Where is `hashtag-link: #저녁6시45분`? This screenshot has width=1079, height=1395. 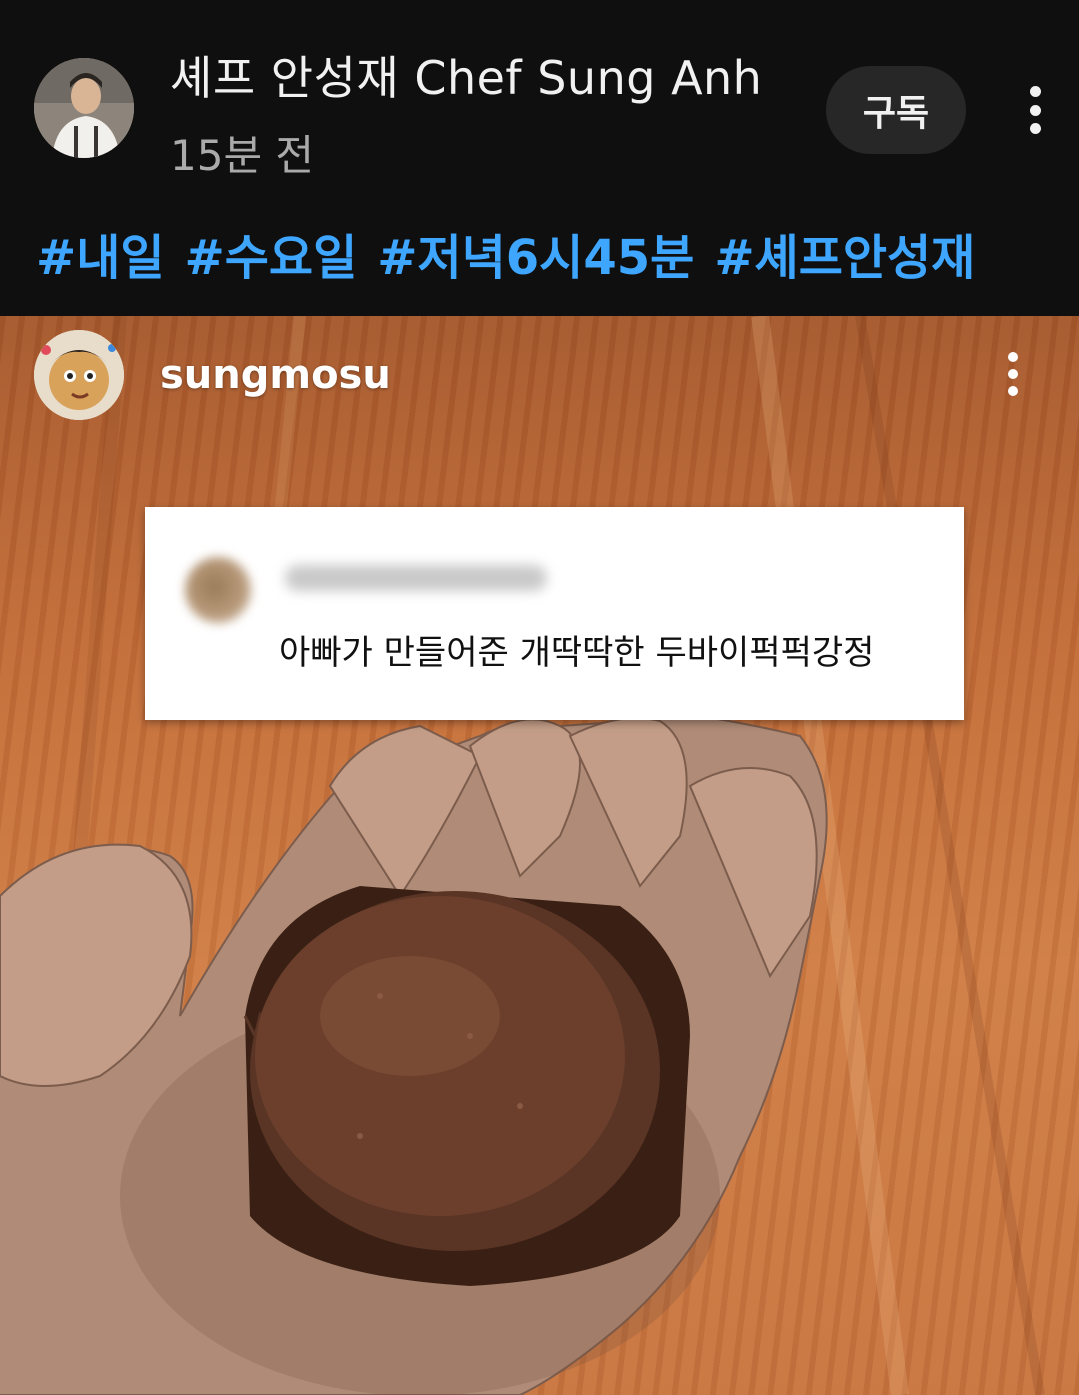 hashtag-link: #저녁6시45분 is located at coordinates (535, 258).